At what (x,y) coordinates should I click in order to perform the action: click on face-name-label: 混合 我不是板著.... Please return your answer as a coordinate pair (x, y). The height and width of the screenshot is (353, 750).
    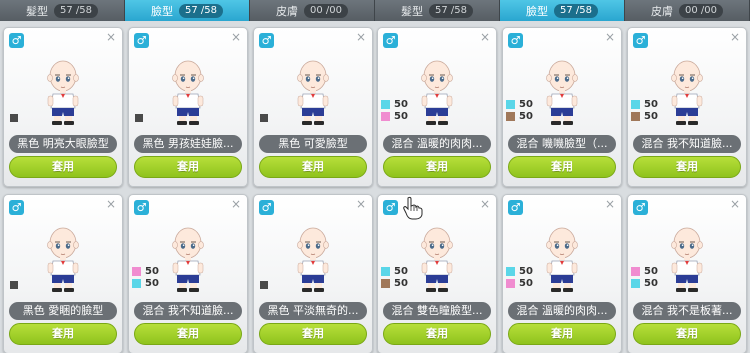
    Looking at the image, I should click on (687, 311).